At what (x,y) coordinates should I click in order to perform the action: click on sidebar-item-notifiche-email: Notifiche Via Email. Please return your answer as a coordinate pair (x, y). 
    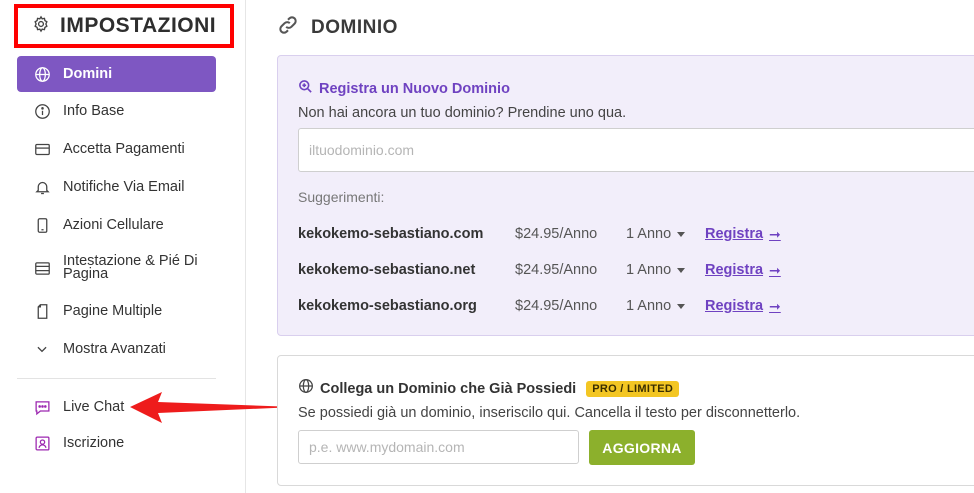
    Looking at the image, I should click on (116, 187).